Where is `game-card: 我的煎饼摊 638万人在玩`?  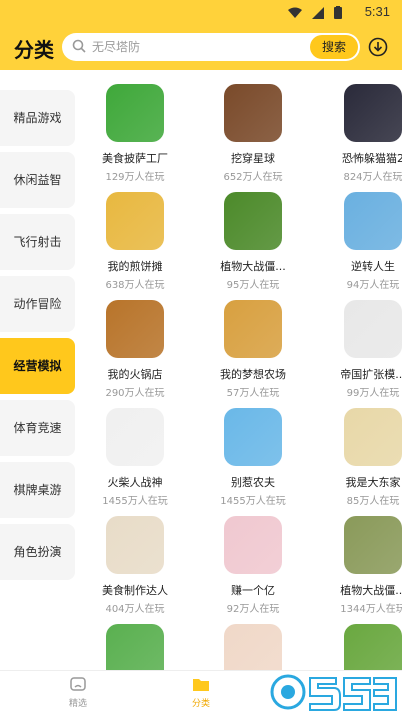
game-card: 我的煎饼摊 638万人在玩 is located at coordinates (135, 241).